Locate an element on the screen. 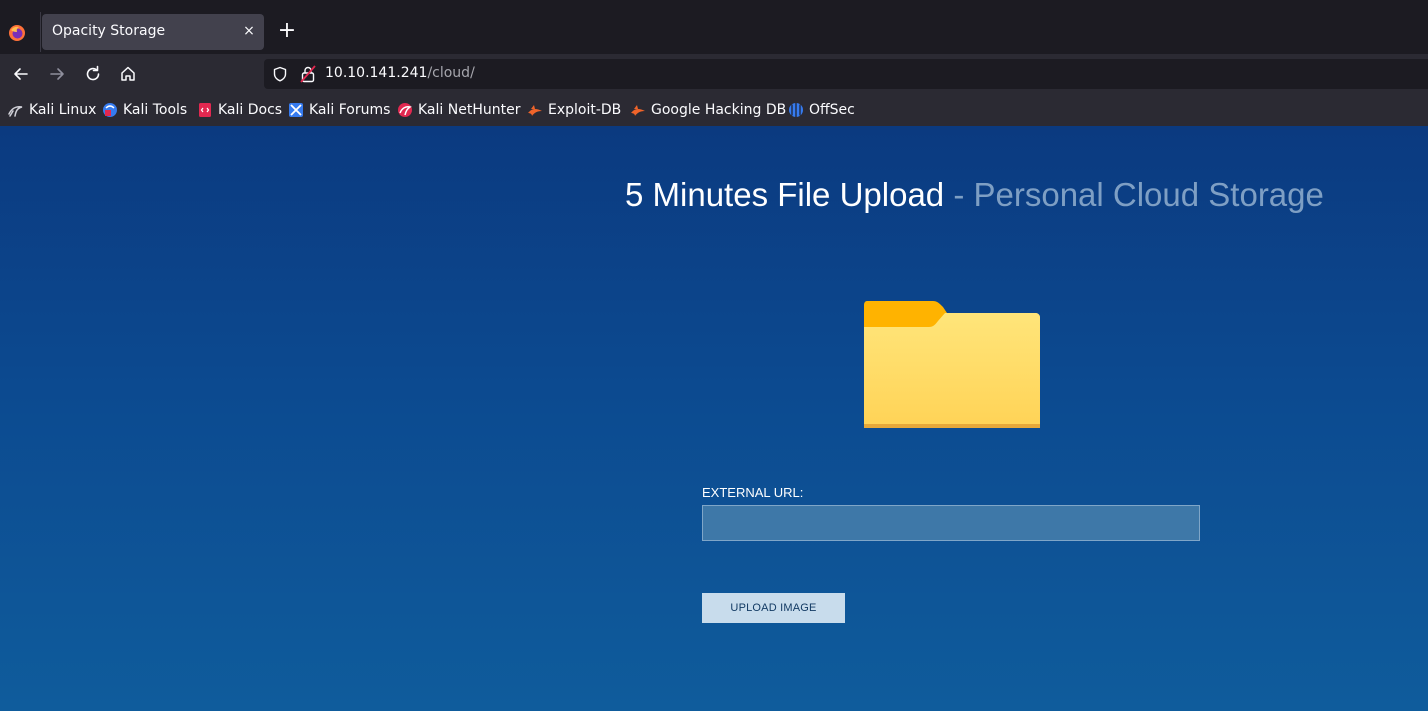  forward-icon is located at coordinates (57, 74).